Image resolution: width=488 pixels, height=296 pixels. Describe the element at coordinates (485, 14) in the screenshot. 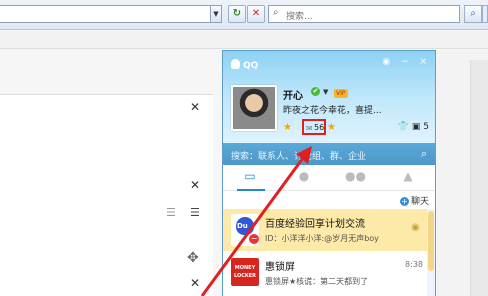

I see `search-options-dropdown` at that location.